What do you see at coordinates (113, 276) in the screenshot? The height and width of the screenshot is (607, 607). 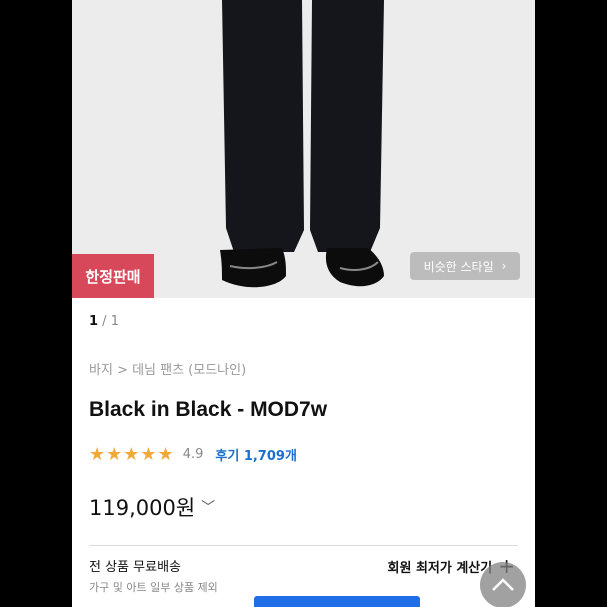 I see `limited-sale-badge: 한정판매` at bounding box center [113, 276].